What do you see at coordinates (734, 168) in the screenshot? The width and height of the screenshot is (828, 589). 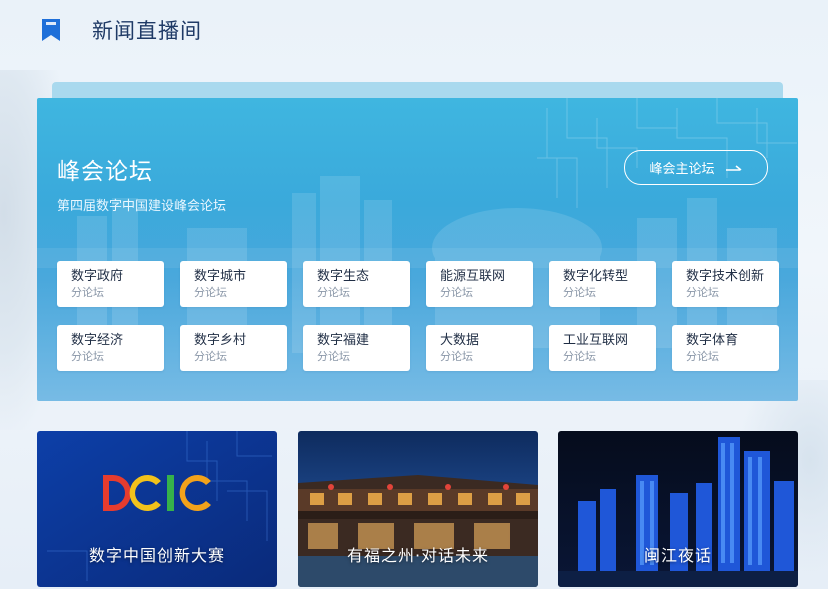 I see `arrow-right-icon` at bounding box center [734, 168].